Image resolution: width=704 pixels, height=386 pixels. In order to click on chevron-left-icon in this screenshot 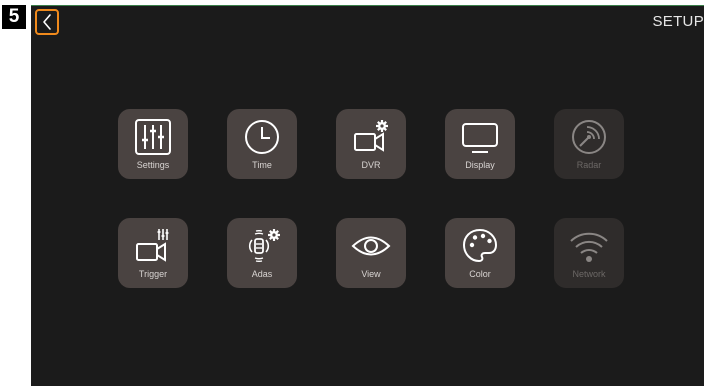, I will do `click(47, 22)`.